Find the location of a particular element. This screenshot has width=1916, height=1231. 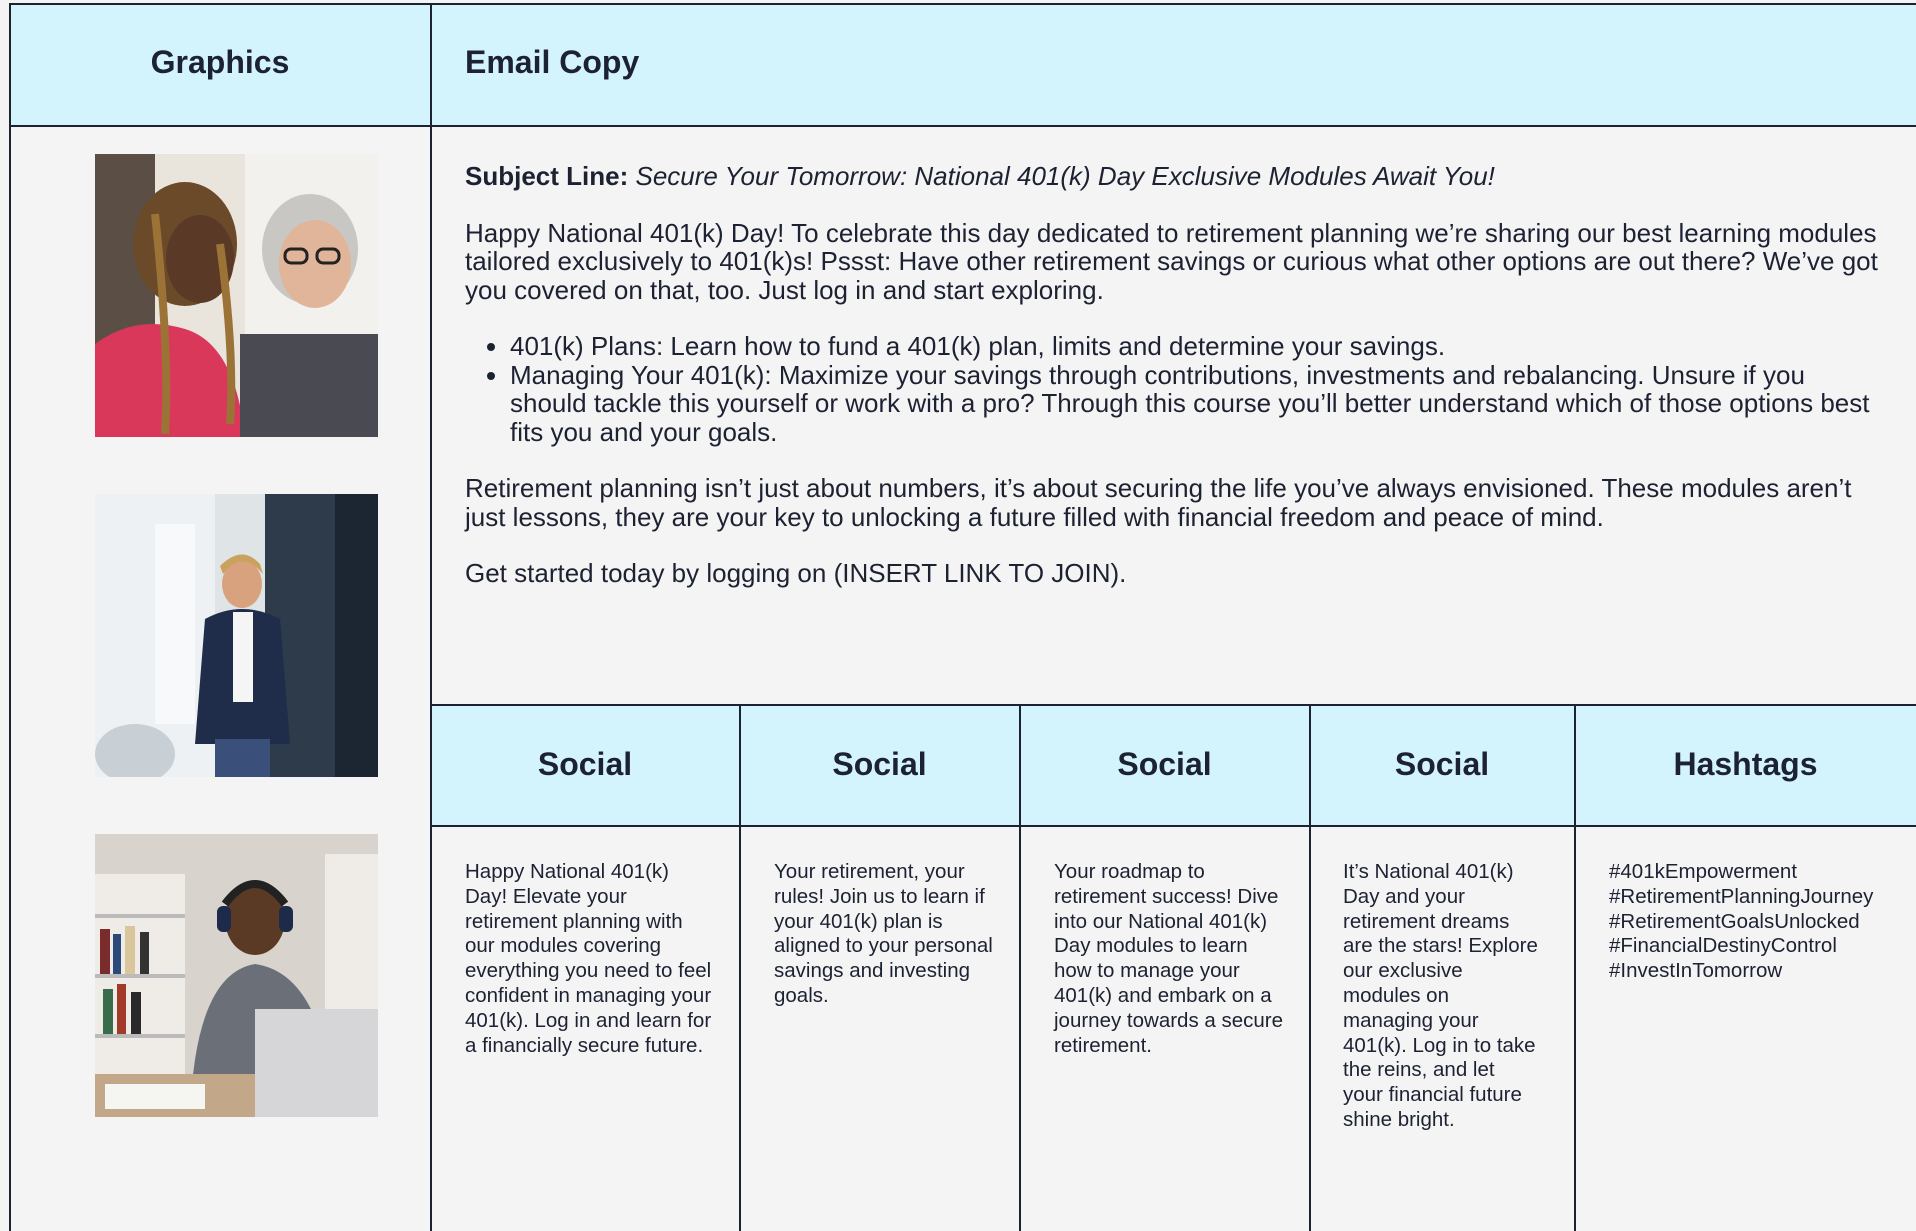

social-top-border is located at coordinates (1173, 705).